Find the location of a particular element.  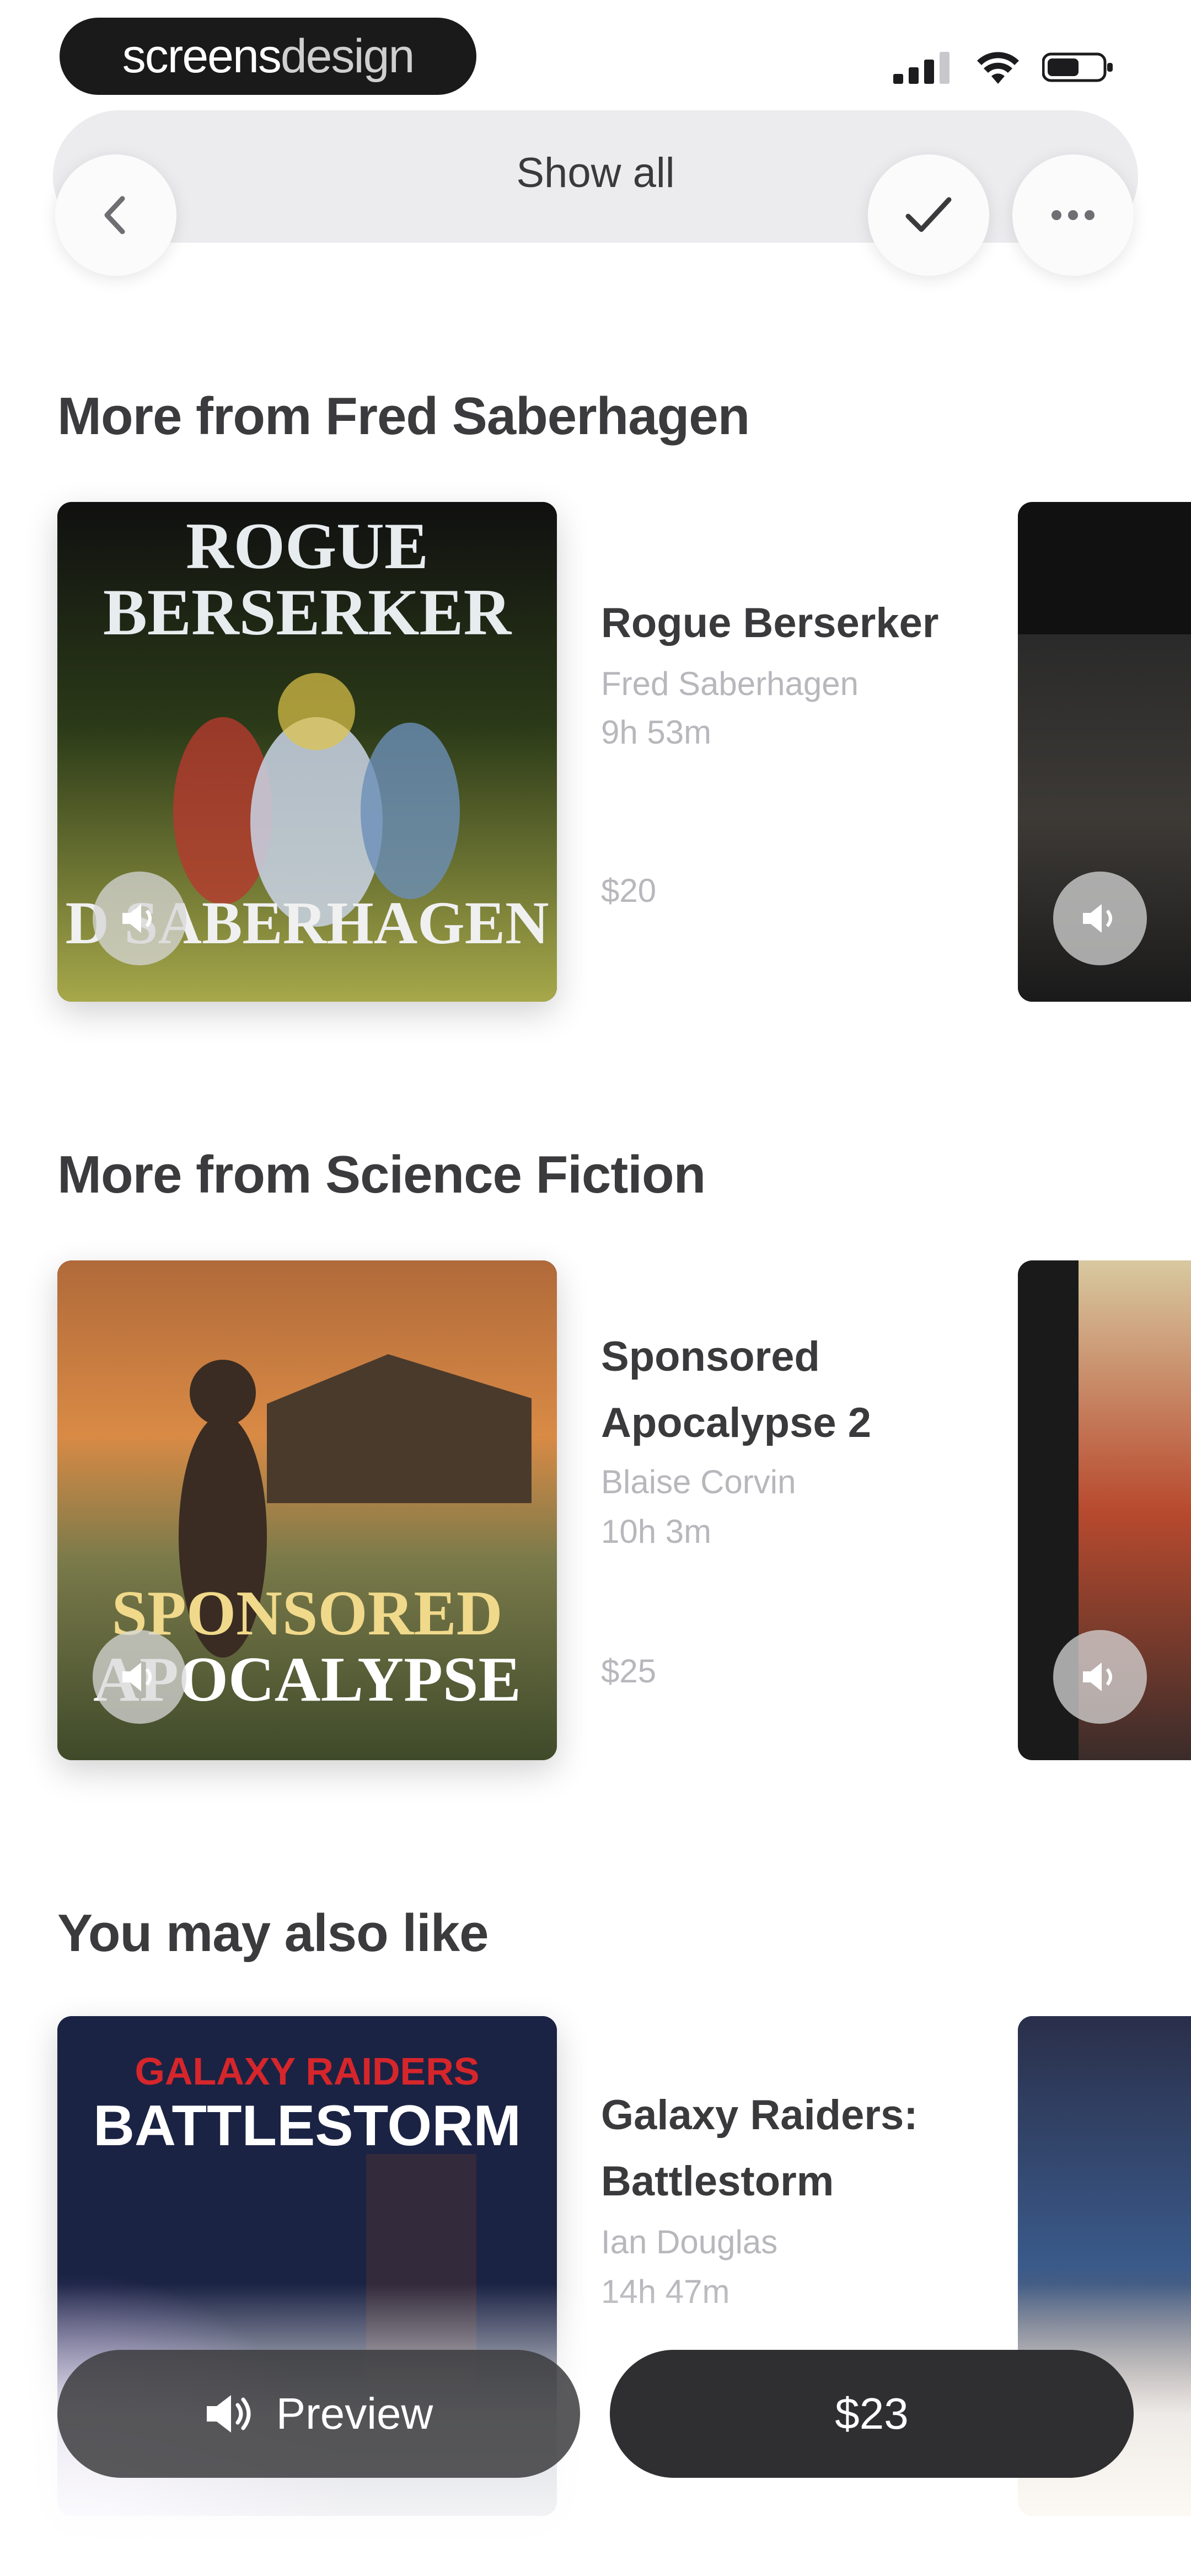

book-cover-rogue-berserker: ROGUE BERSERKER D SABERHAGEN is located at coordinates (307, 752).